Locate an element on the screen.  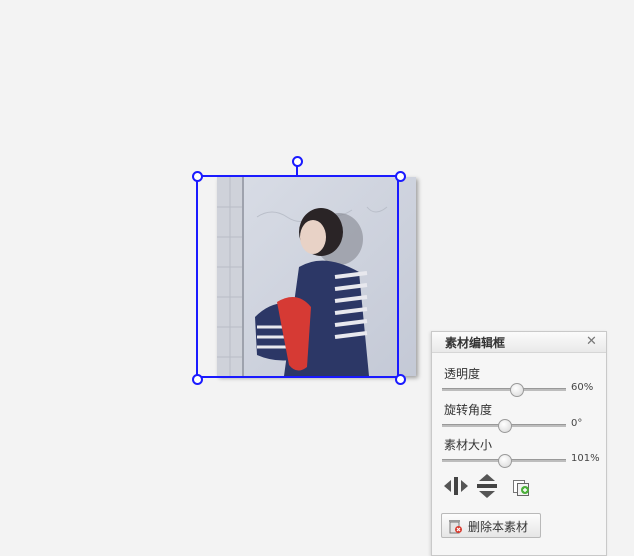
rotation-value: 0° is located at coordinates (577, 423).